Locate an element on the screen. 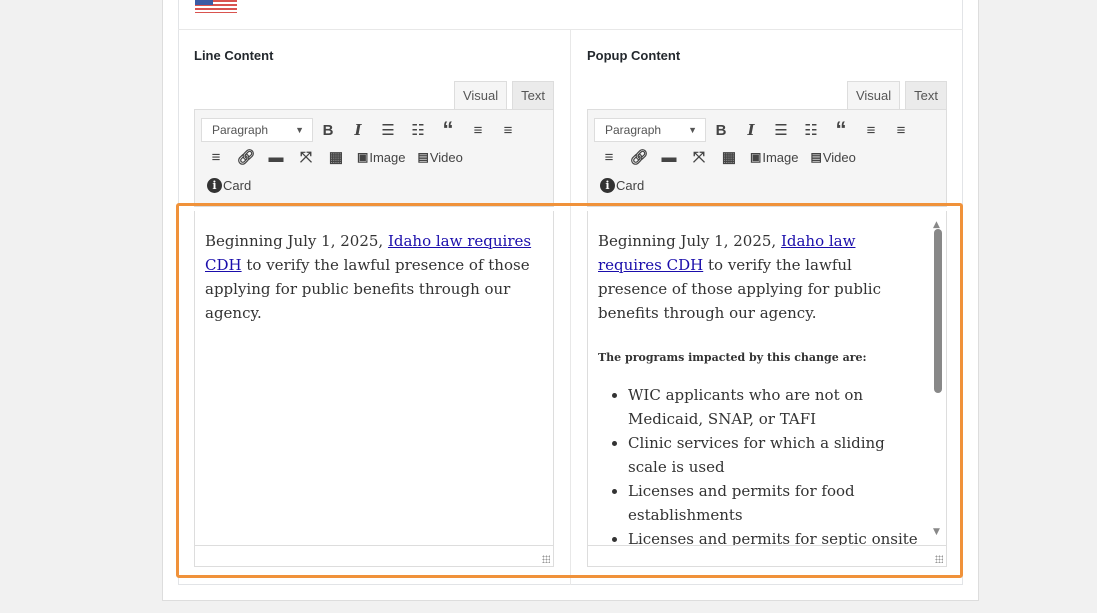 The width and height of the screenshot is (1097, 613). column-divider is located at coordinates (570, 307).